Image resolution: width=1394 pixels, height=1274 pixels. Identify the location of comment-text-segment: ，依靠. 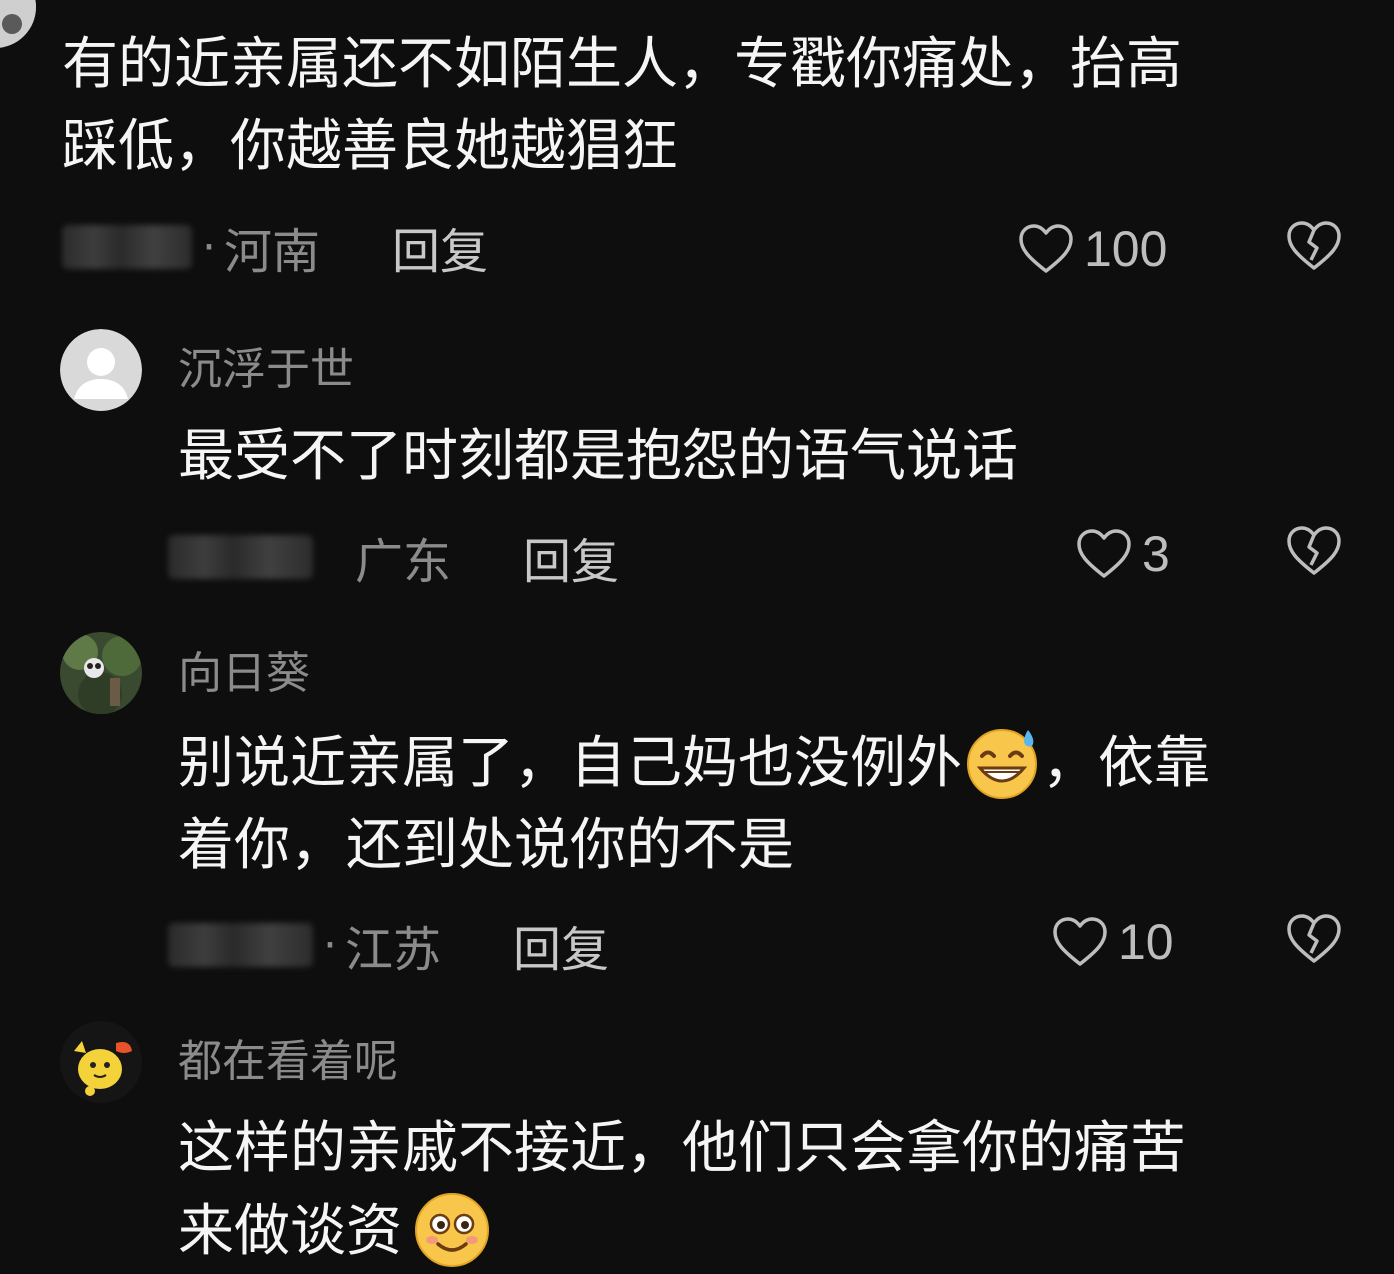
(1126, 763).